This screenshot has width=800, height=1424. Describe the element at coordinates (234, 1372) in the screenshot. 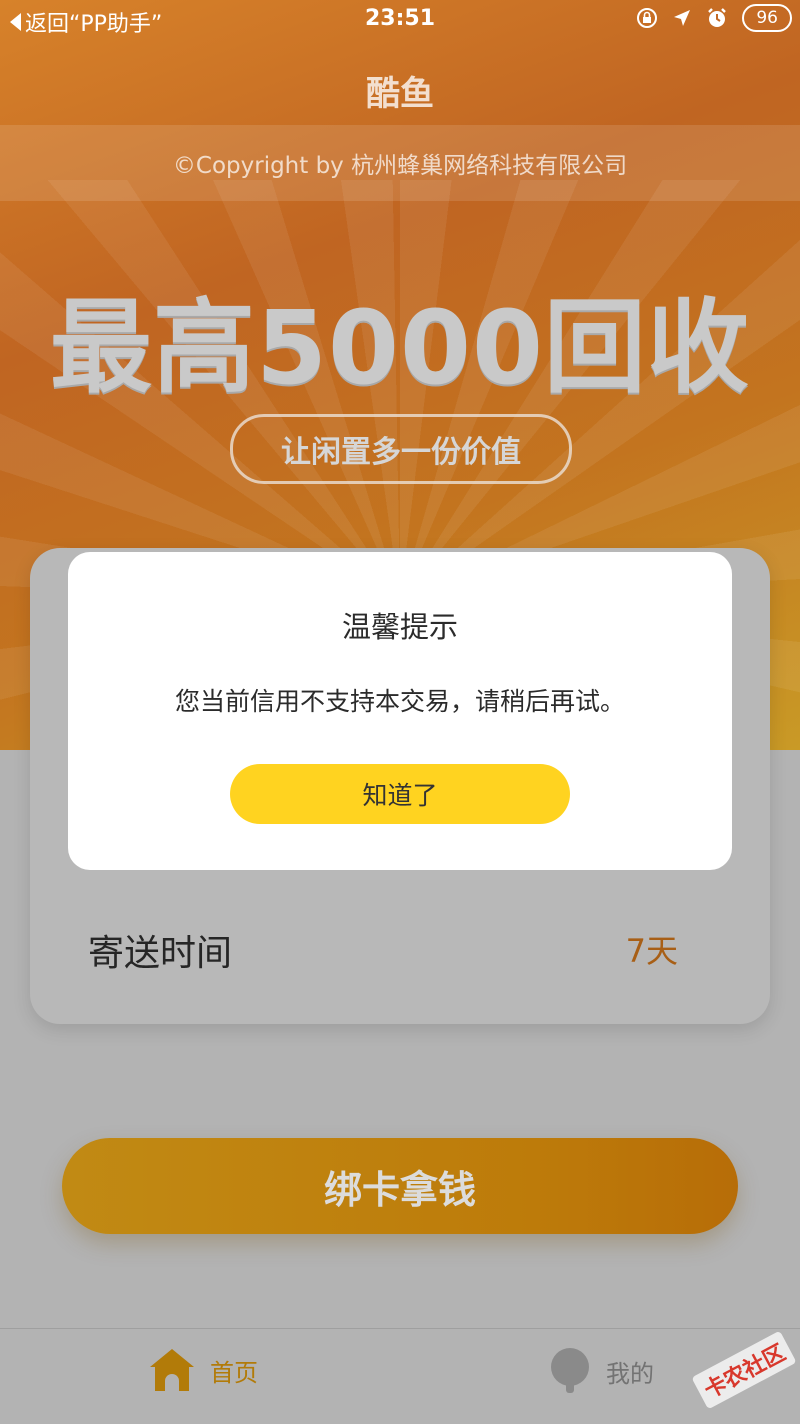

I see `tab-home-label: 首页` at that location.